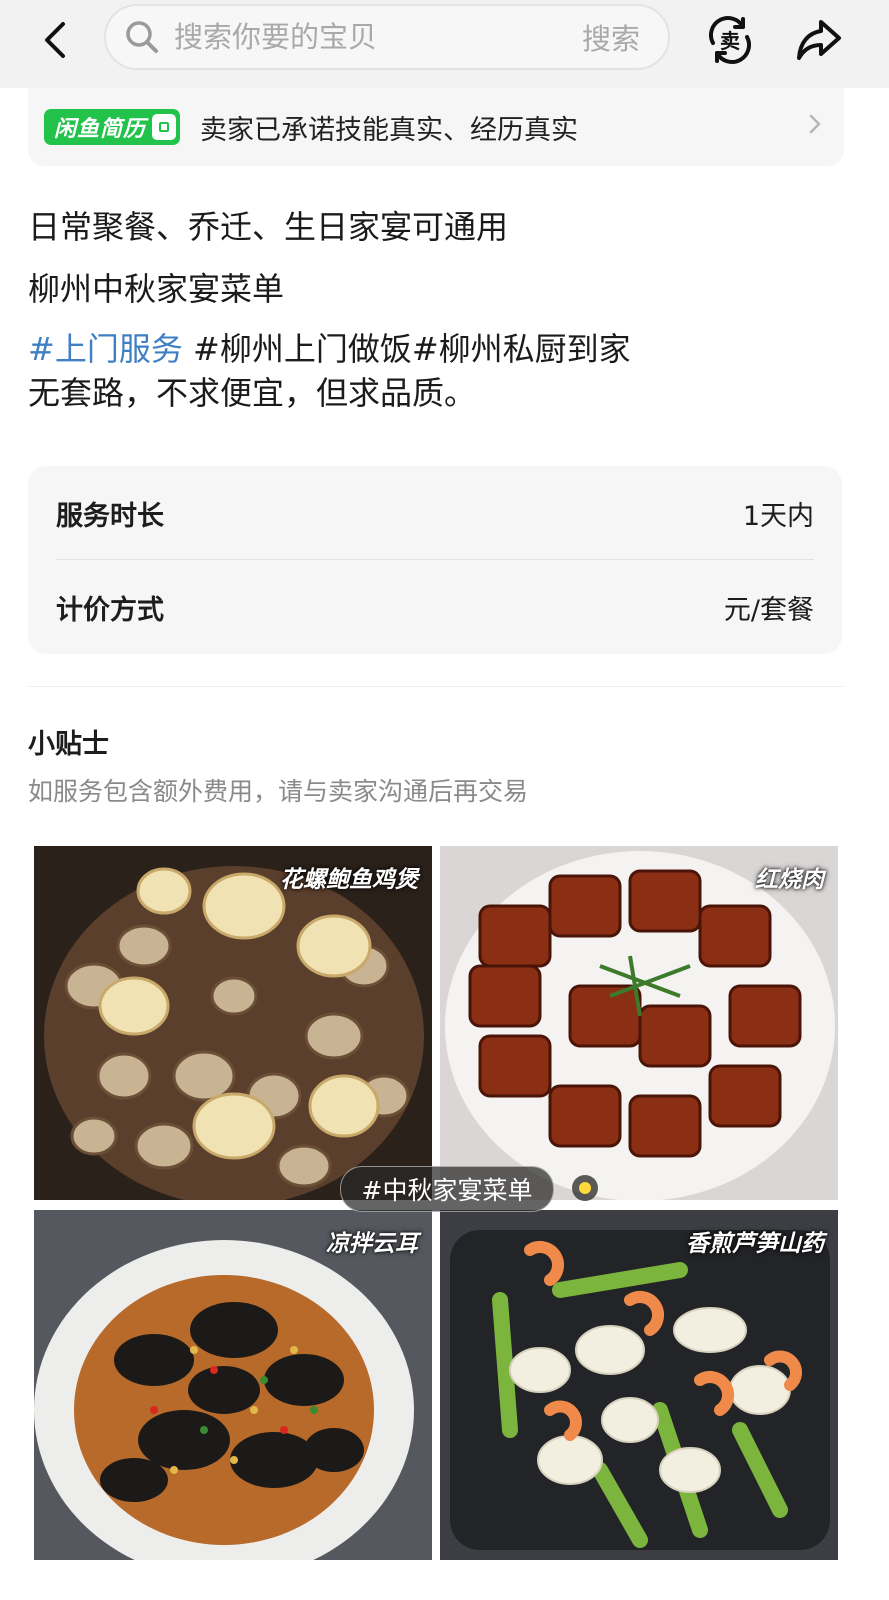  I want to click on description-line-1: 日常聚餐、乔迁、生日家宴可通用, so click(268, 227).